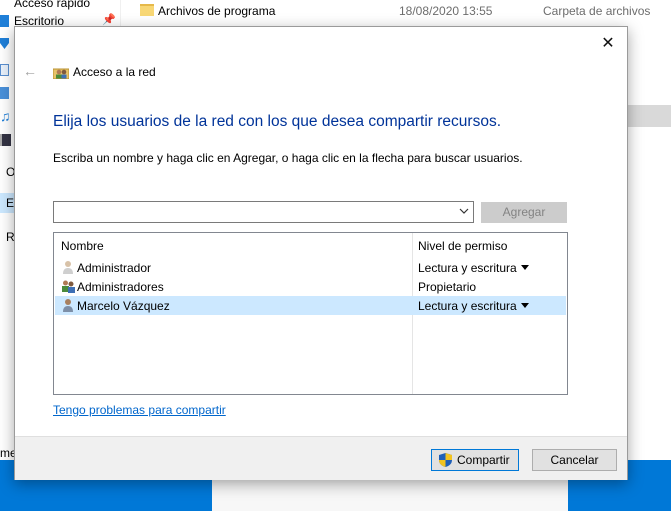  What do you see at coordinates (310, 286) in the screenshot?
I see `table-row: Administradores Propietario` at bounding box center [310, 286].